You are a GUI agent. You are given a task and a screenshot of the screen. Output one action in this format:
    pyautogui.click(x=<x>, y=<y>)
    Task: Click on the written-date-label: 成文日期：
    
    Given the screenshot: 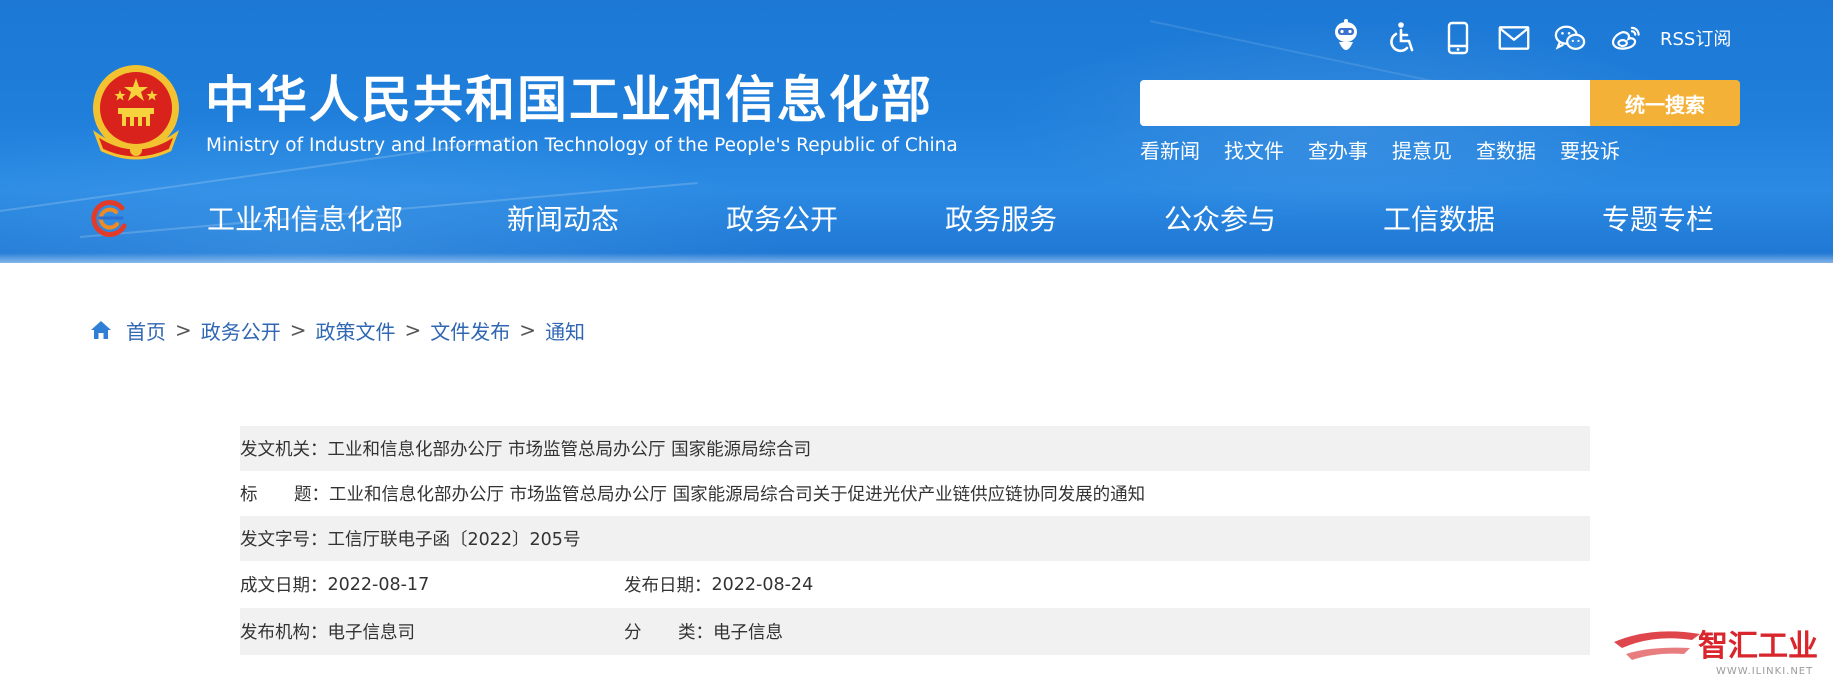 What is the action you would take?
    pyautogui.click(x=284, y=586)
    